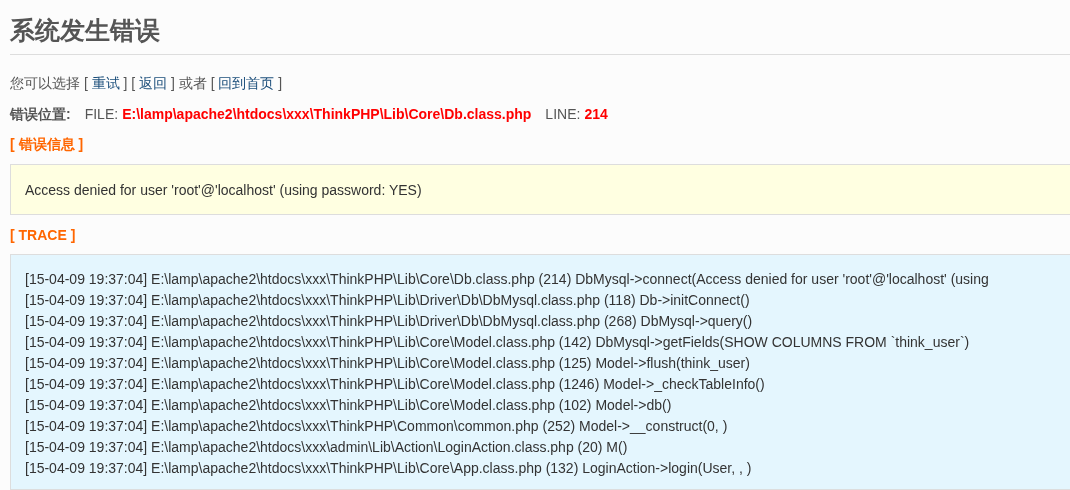 Image resolution: width=1070 pixels, height=490 pixels. What do you see at coordinates (47, 144) in the screenshot?
I see `error-heading: [ 错误信息 ]` at bounding box center [47, 144].